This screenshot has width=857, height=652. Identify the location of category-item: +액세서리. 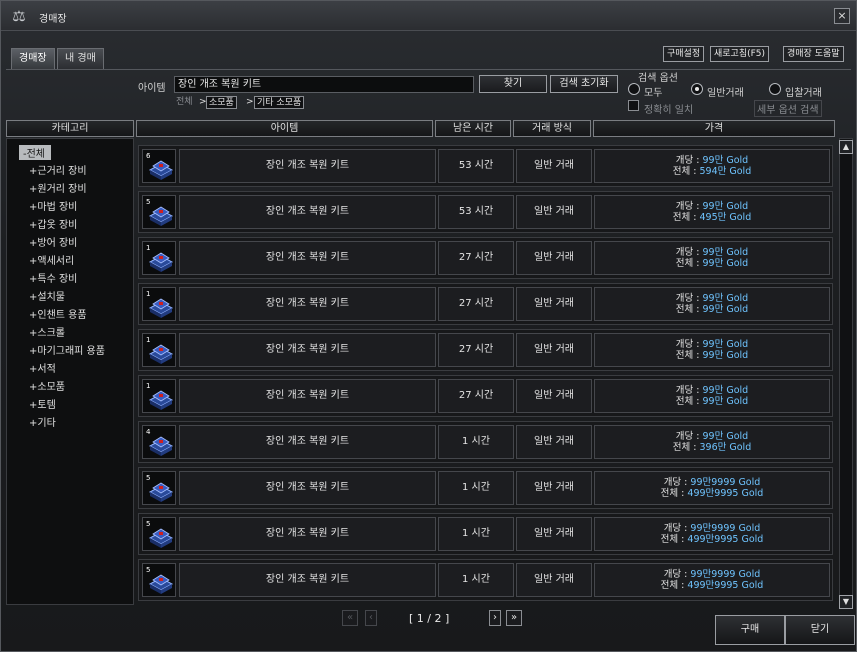
(51, 259).